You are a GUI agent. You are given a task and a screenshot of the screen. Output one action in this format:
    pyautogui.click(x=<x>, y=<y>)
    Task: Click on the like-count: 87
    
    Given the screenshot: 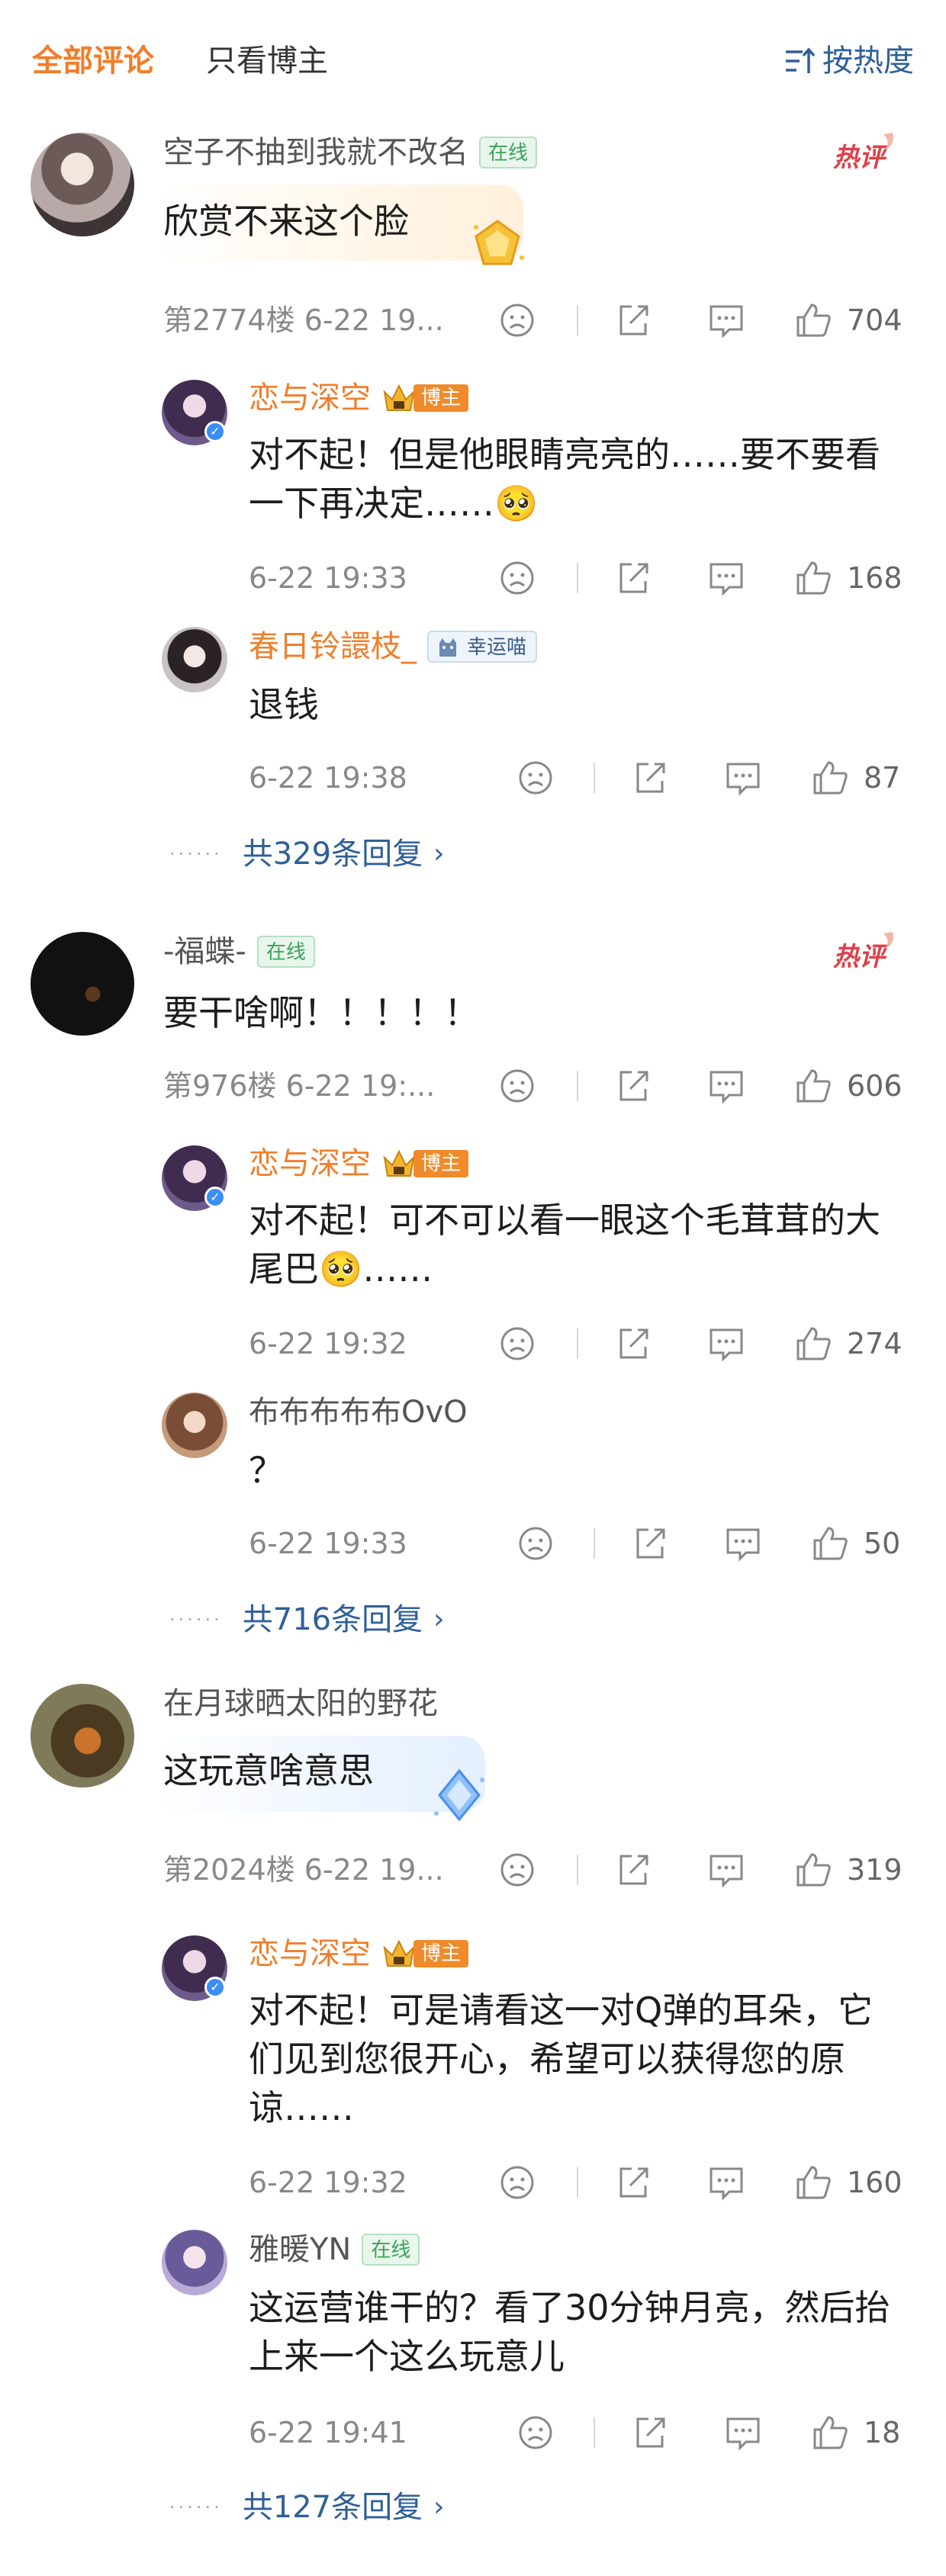 What is the action you would take?
    pyautogui.click(x=882, y=778)
    